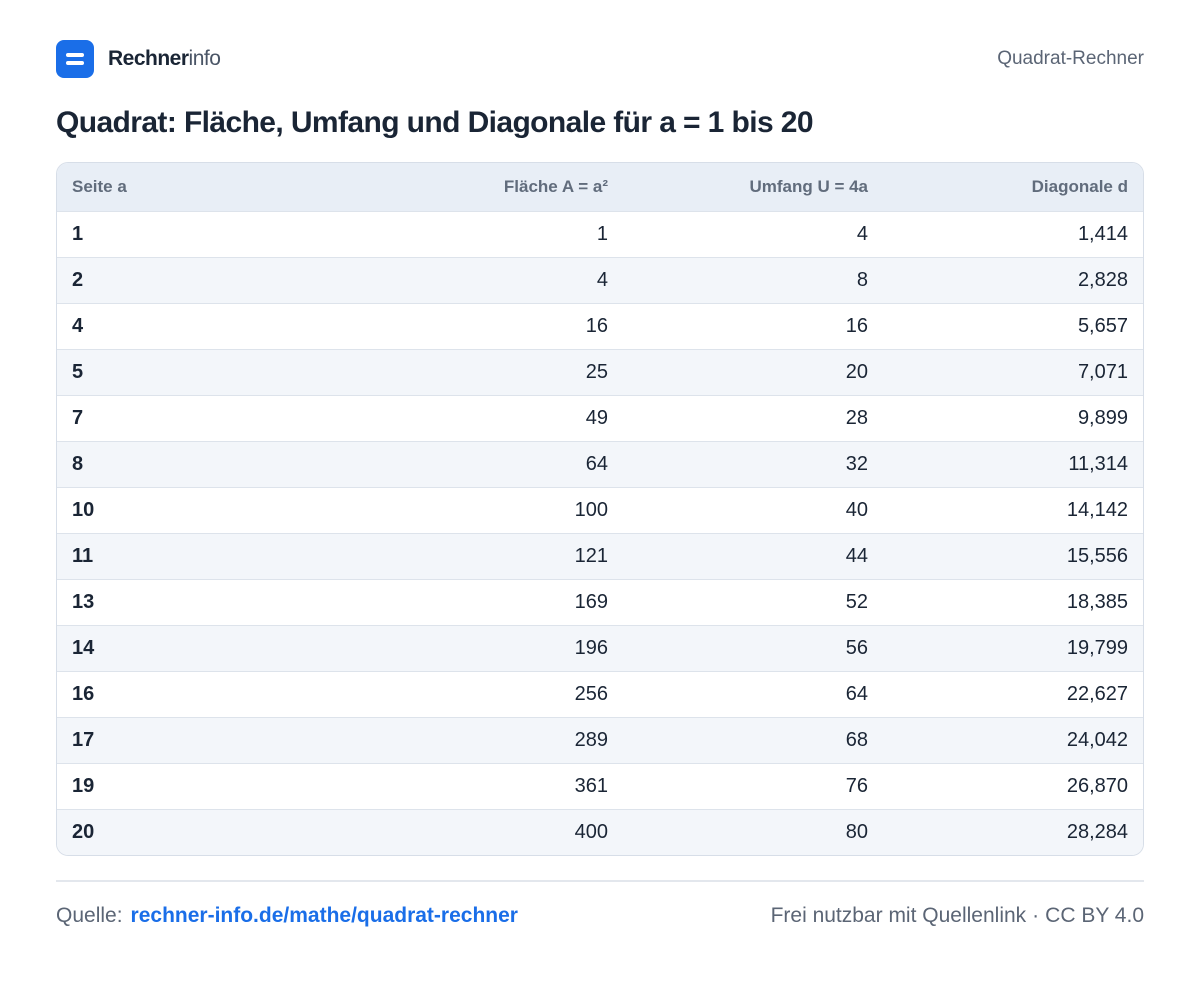 The height and width of the screenshot is (1000, 1200). What do you see at coordinates (856, 325) in the screenshot?
I see `cell-perimeter: 16` at bounding box center [856, 325].